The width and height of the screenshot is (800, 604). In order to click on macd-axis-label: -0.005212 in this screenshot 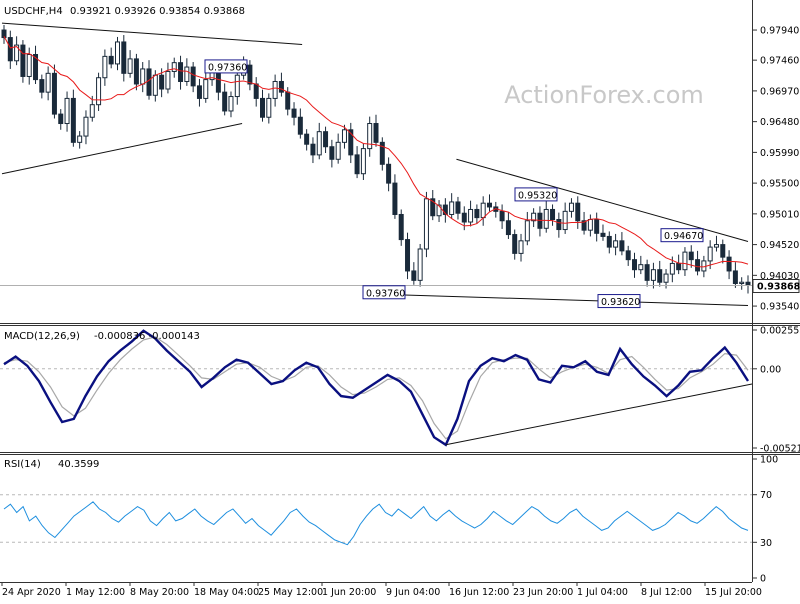, I will do `click(780, 449)`.